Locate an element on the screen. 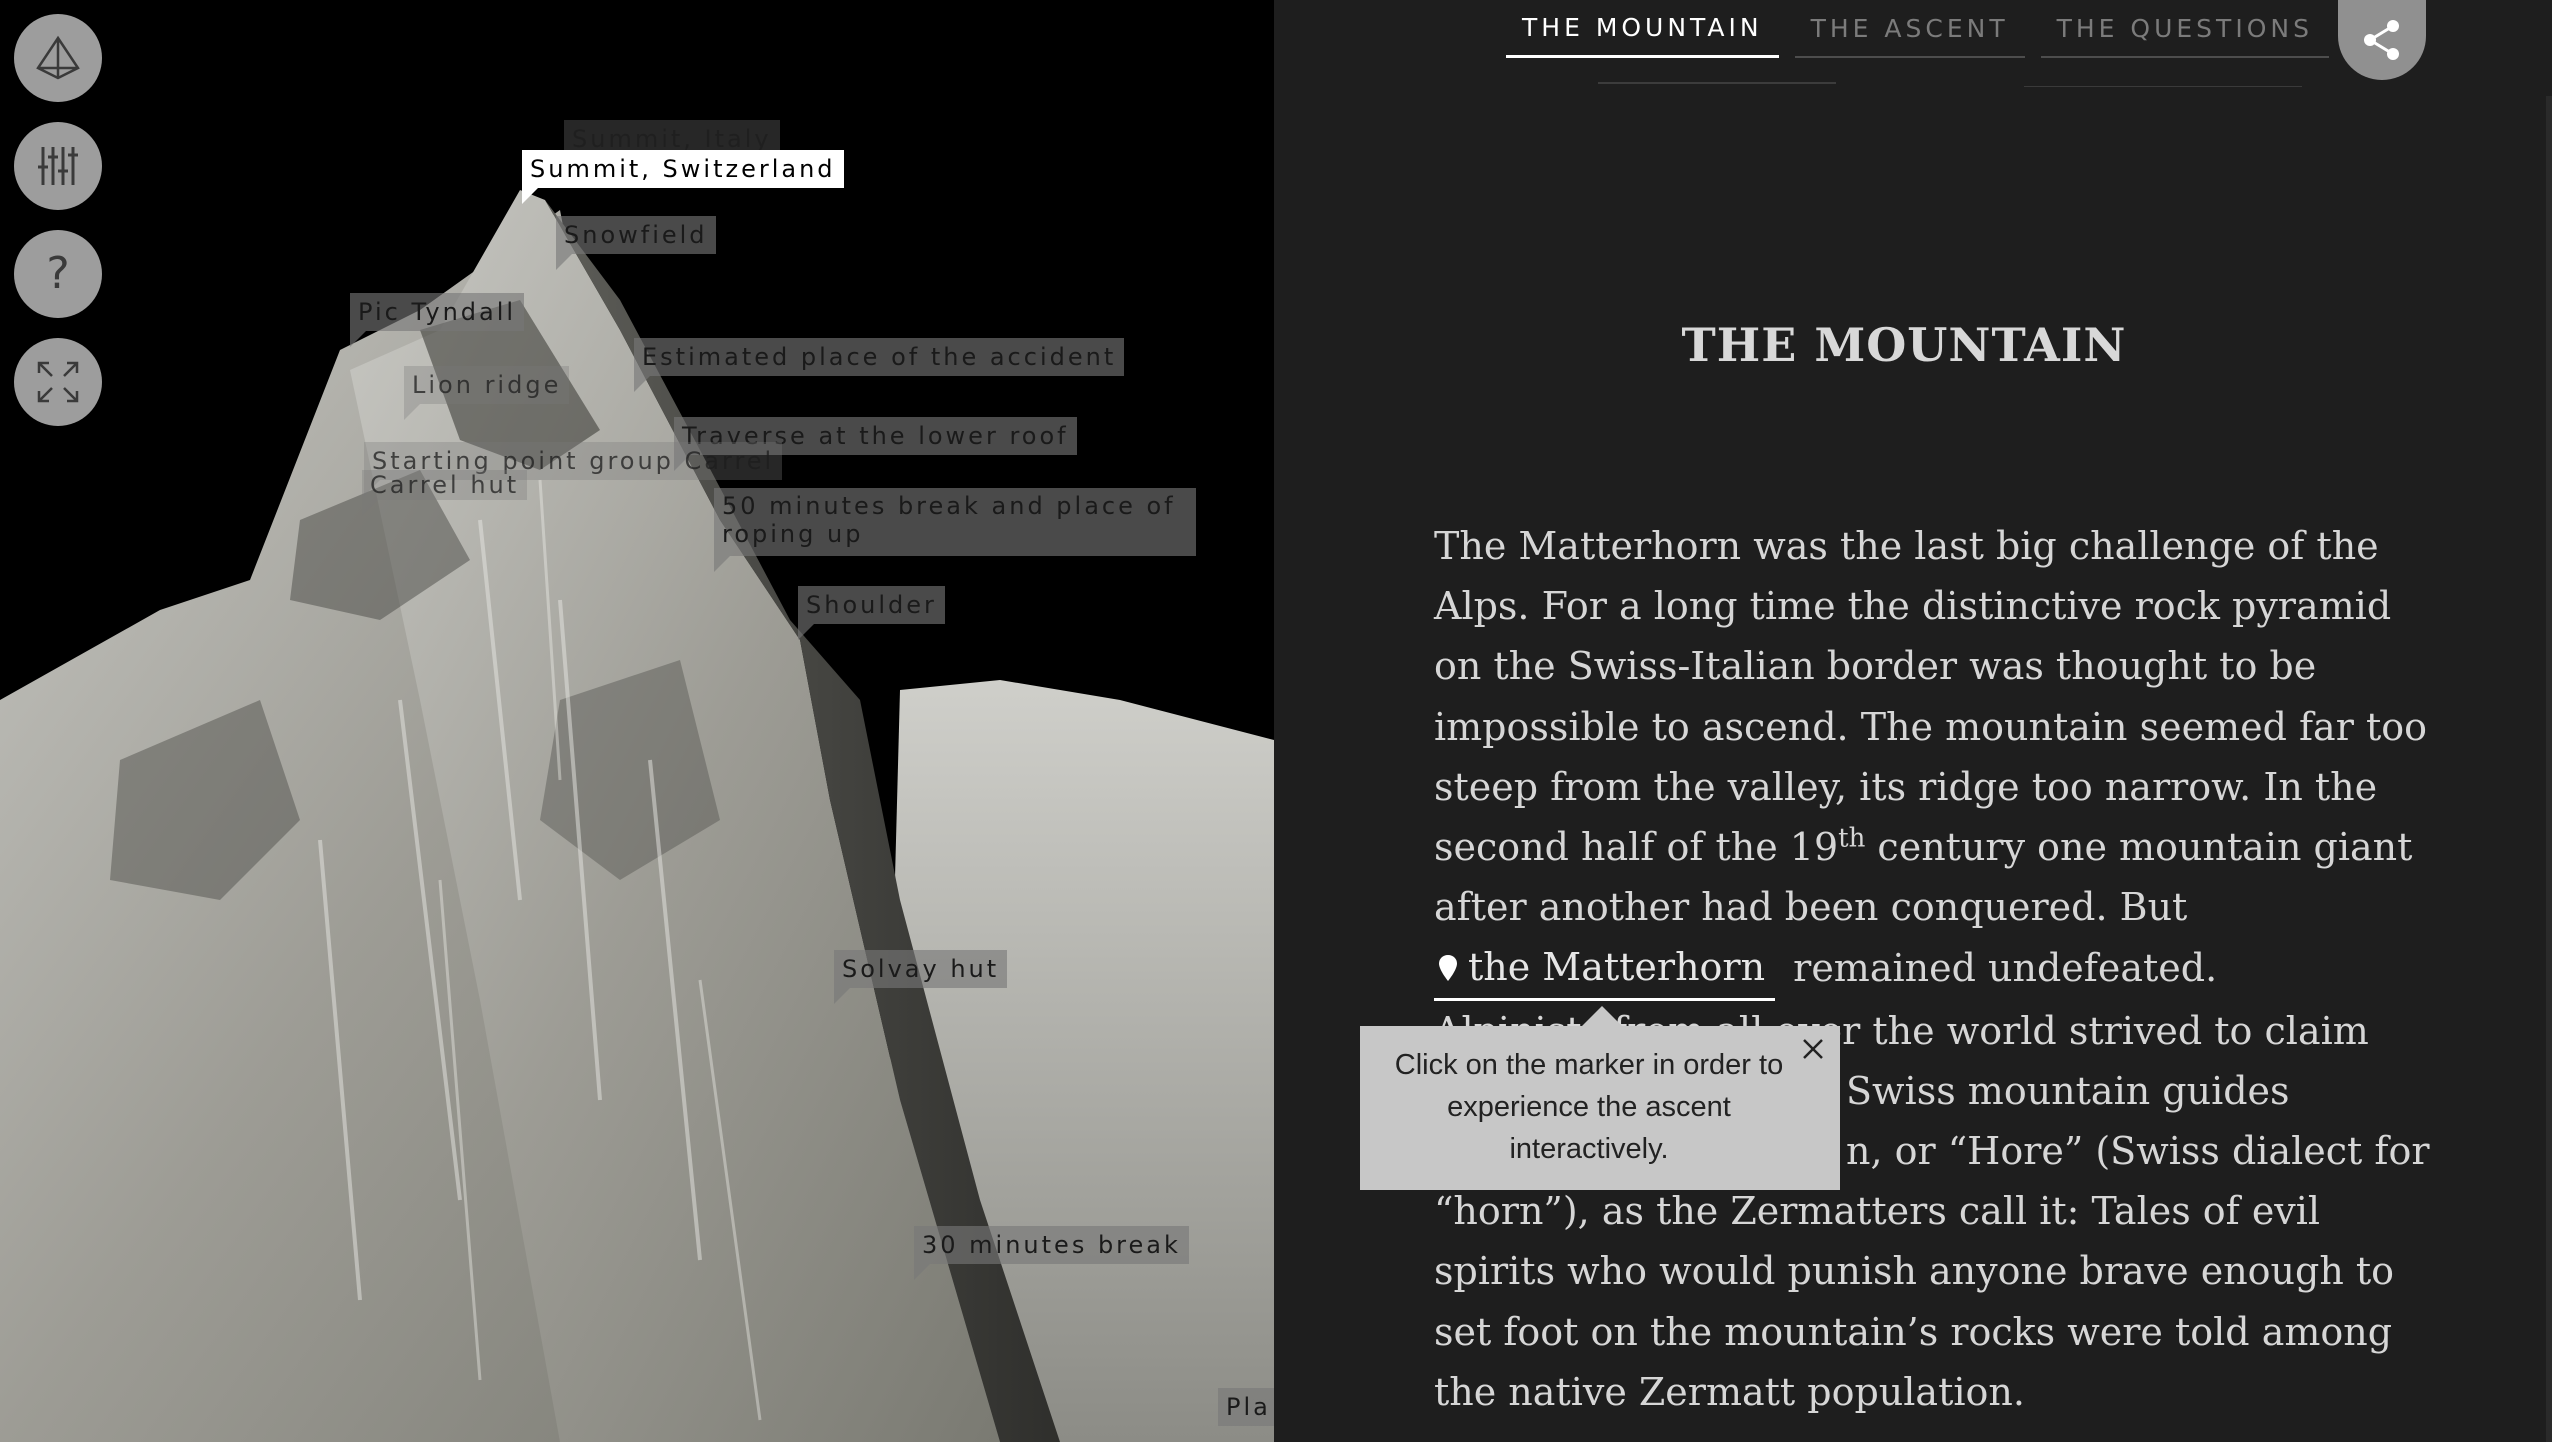 This screenshot has width=2552, height=1442. marker-snowfield: Snowfield is located at coordinates (636, 243).